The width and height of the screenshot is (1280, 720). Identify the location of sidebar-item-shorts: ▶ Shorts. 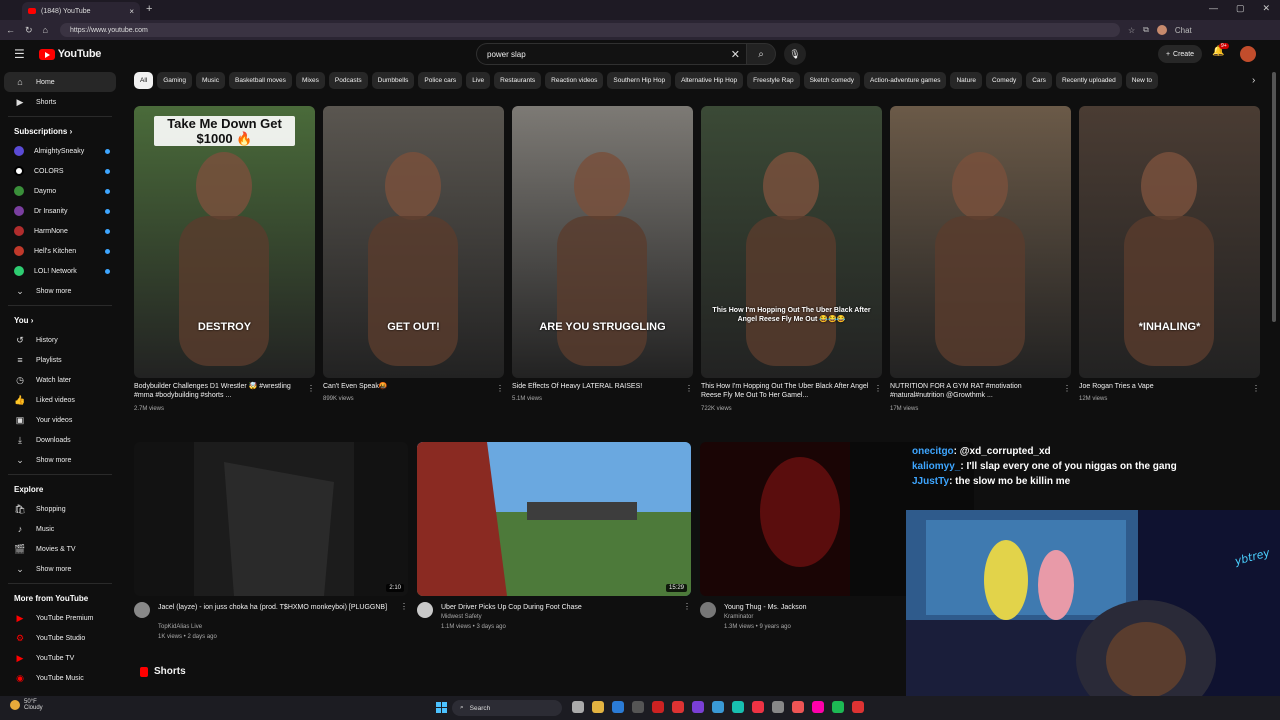
(60, 102).